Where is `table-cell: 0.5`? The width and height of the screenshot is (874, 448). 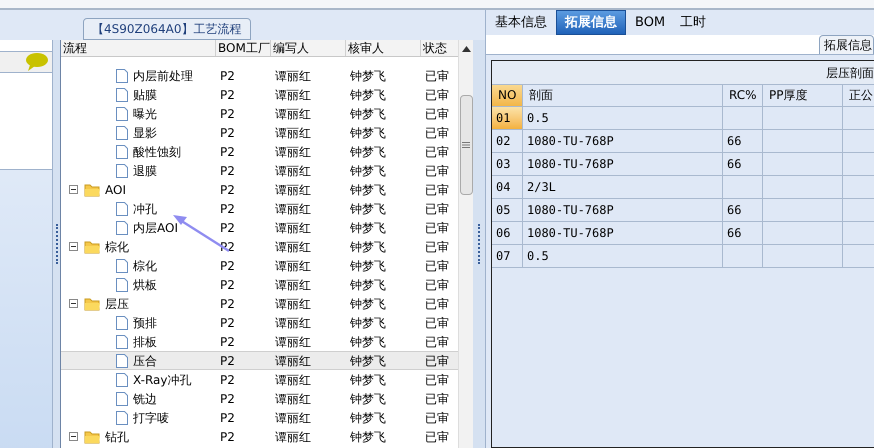 table-cell: 0.5 is located at coordinates (538, 256).